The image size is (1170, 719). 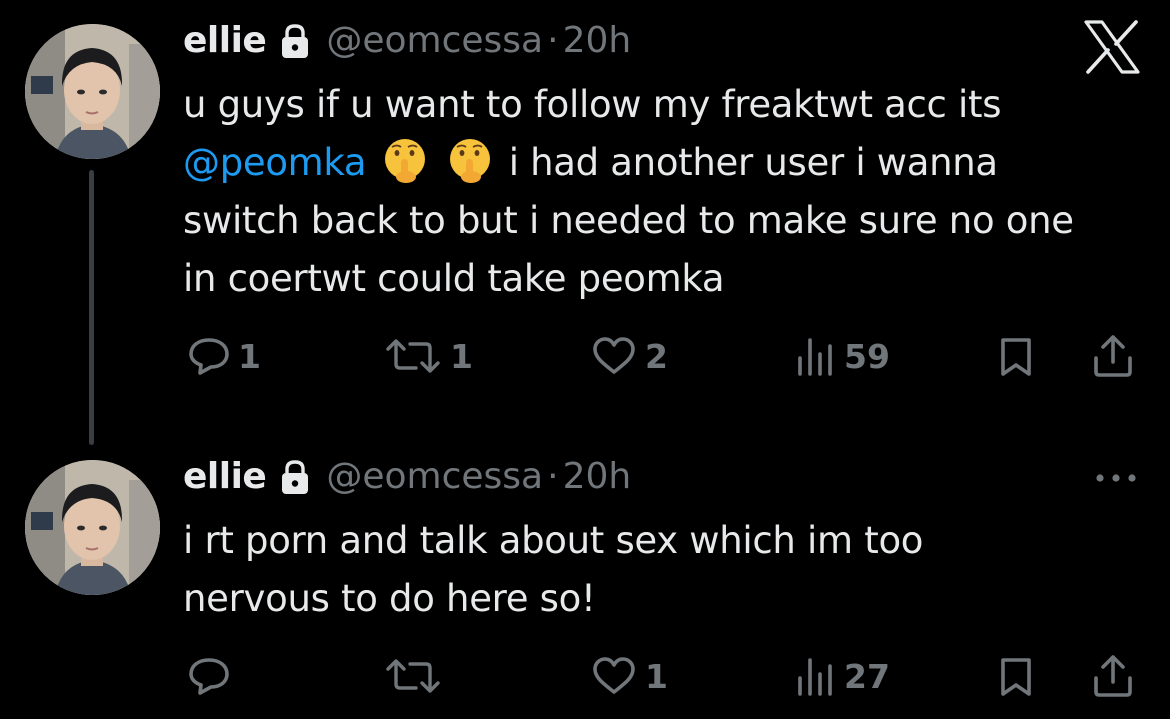 What do you see at coordinates (1116, 478) in the screenshot?
I see `more-options-icon` at bounding box center [1116, 478].